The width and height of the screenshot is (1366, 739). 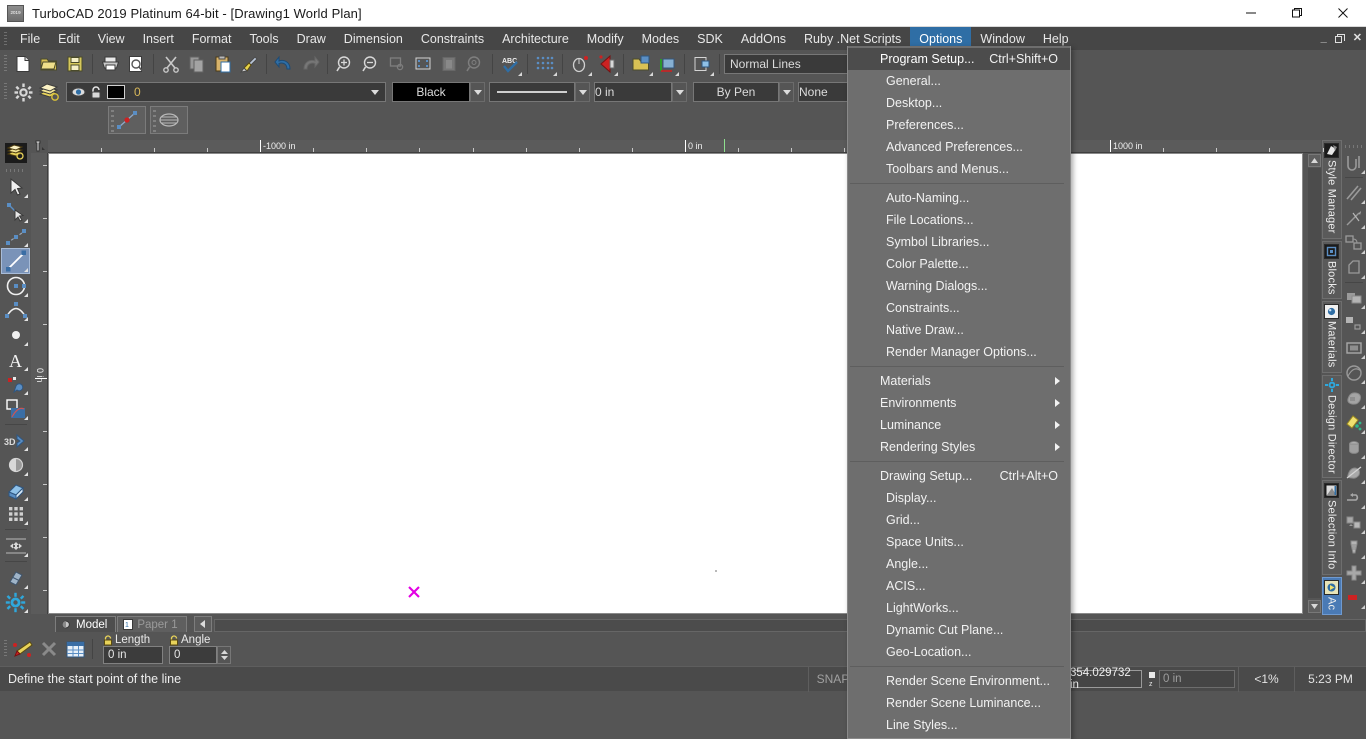 I want to click on redo-arrow-icon, so click(x=310, y=64).